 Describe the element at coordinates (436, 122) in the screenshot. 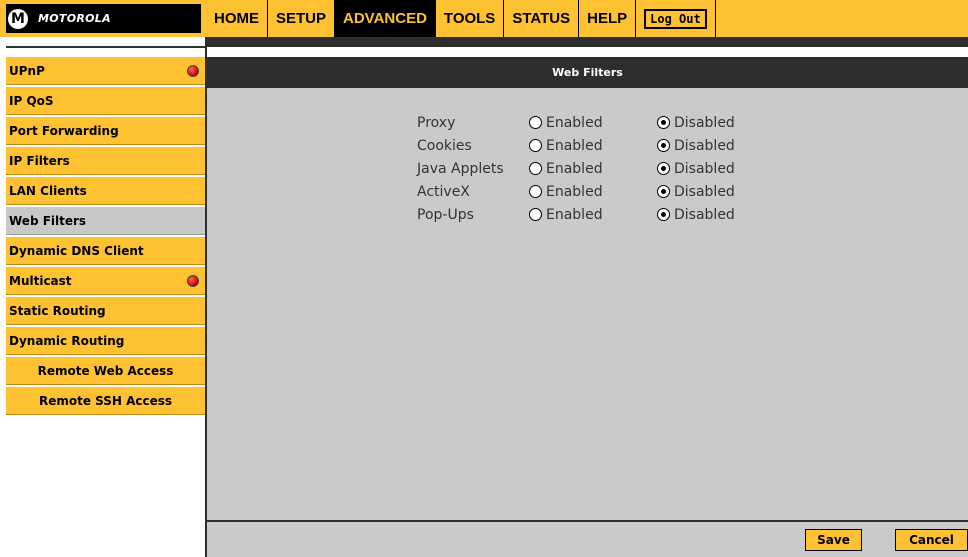

I see `filter-label: Proxy` at that location.